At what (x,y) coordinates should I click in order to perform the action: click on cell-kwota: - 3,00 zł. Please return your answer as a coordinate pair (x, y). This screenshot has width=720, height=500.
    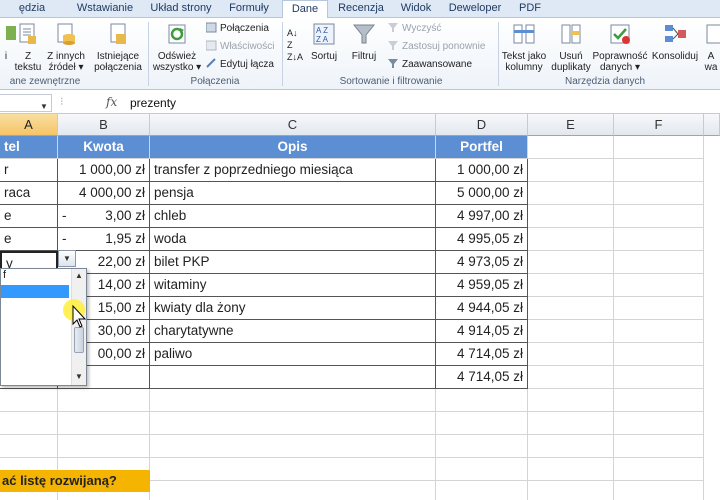
    Looking at the image, I should click on (104, 216).